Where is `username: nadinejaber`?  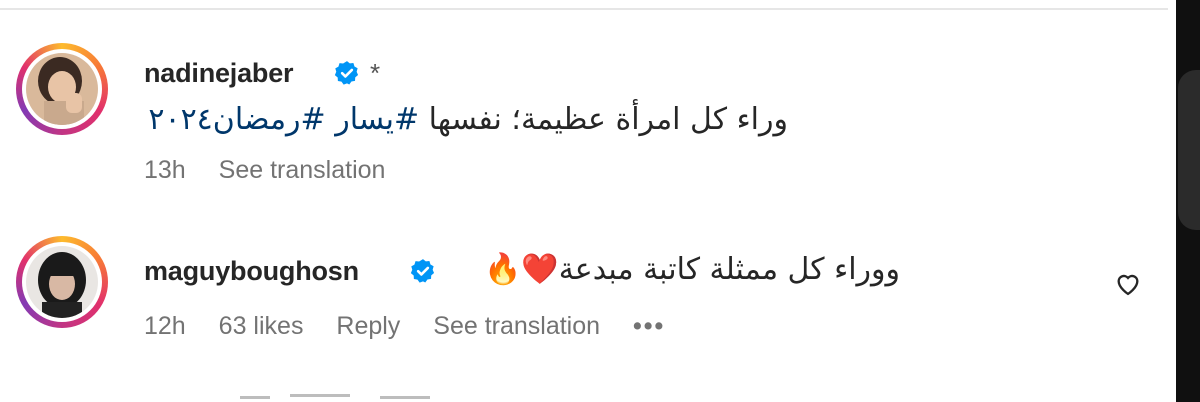 username: nadinejaber is located at coordinates (219, 73).